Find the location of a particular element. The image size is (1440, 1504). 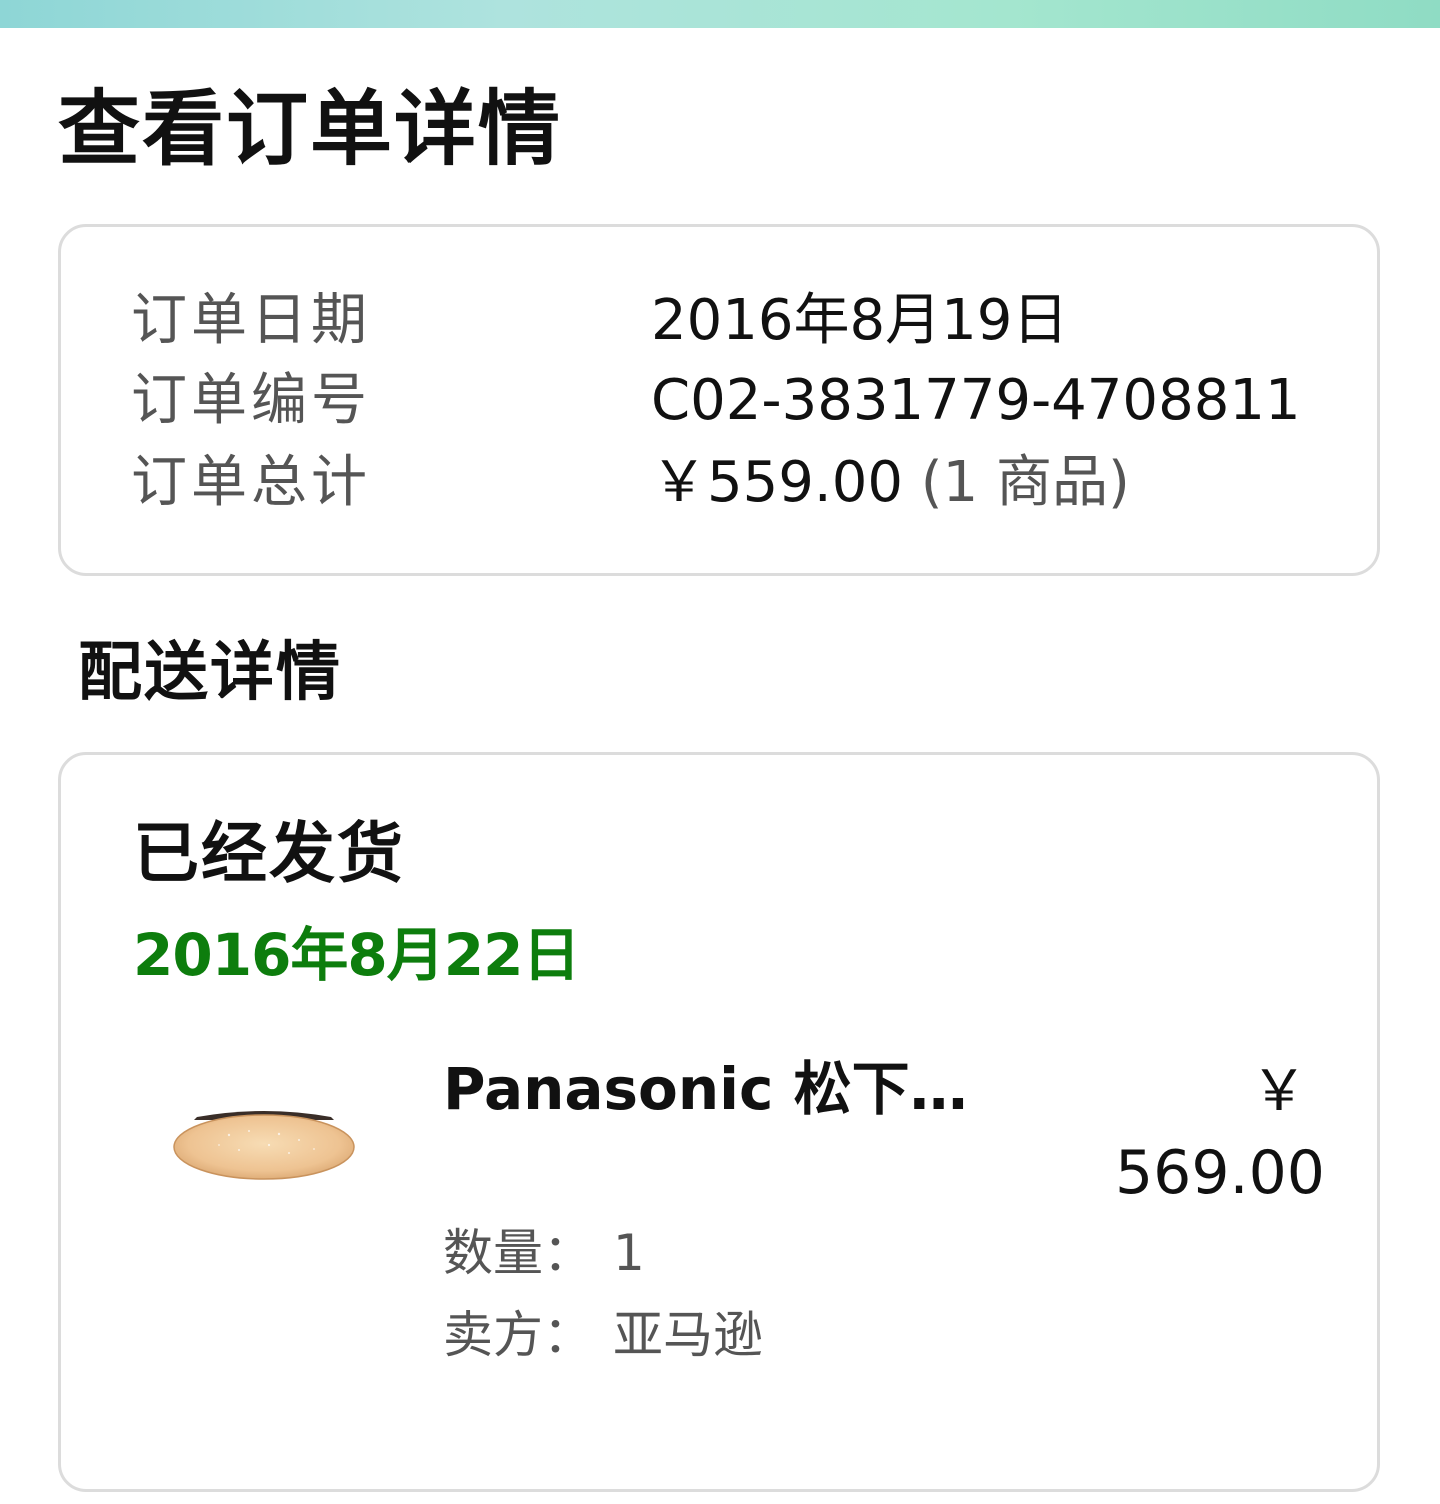

order-items-count: (1 商品) is located at coordinates (1025, 482).